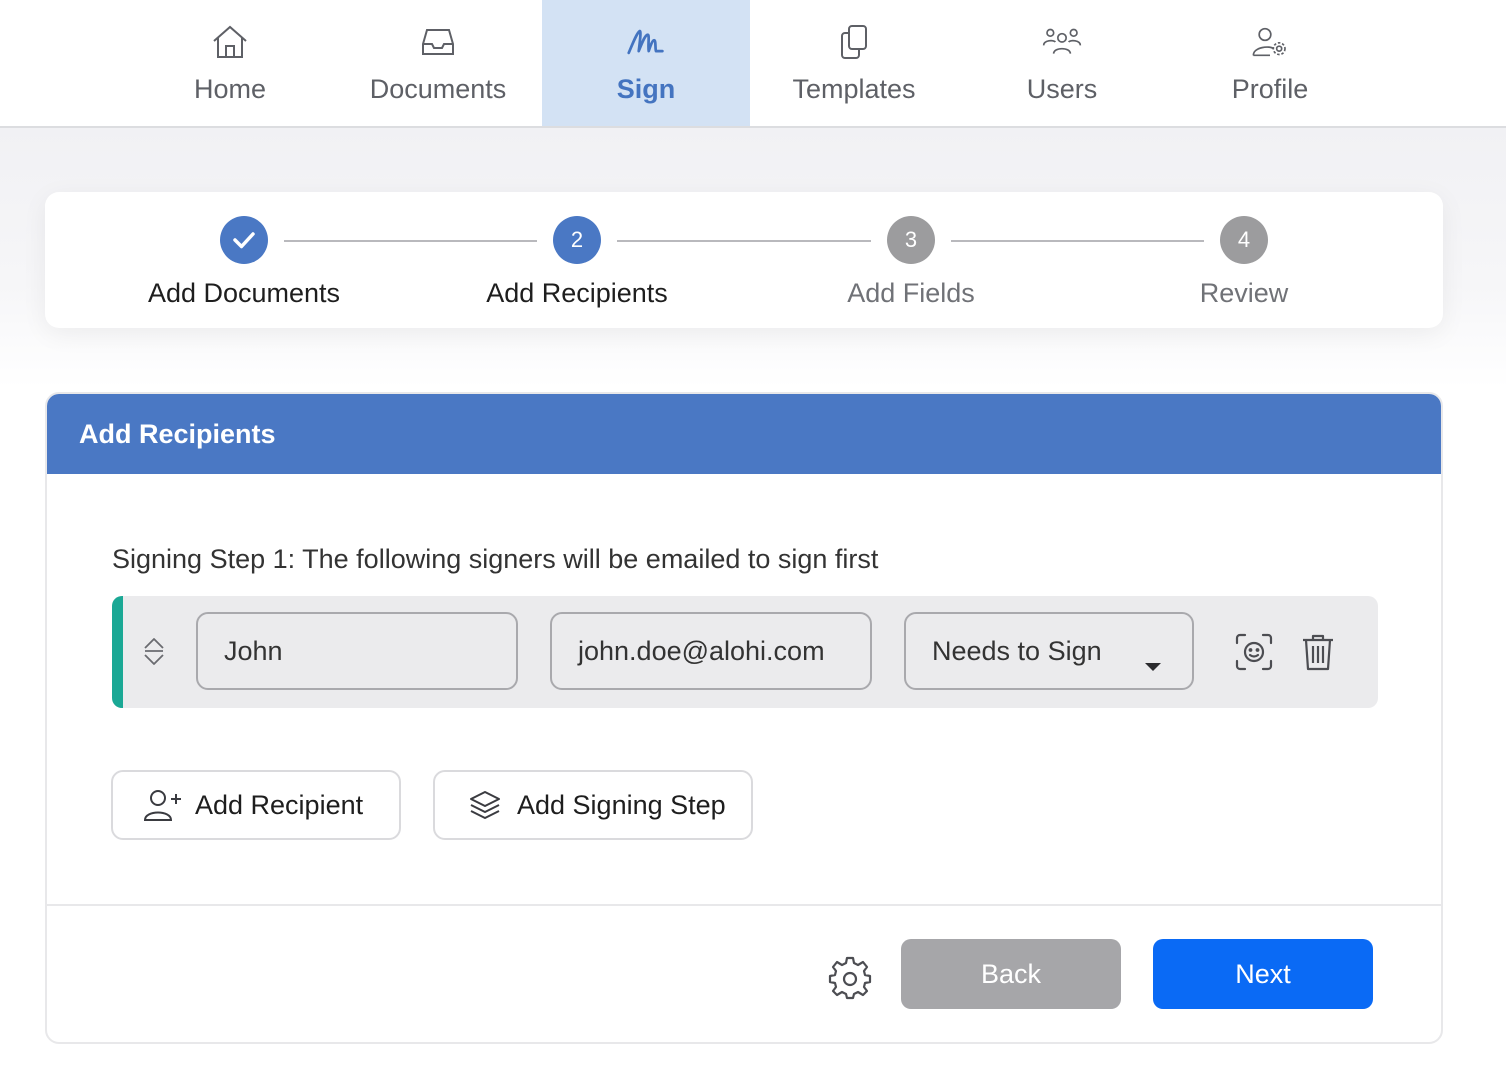  What do you see at coordinates (1017, 650) in the screenshot?
I see `recipient-role-value: Needs to Sign` at bounding box center [1017, 650].